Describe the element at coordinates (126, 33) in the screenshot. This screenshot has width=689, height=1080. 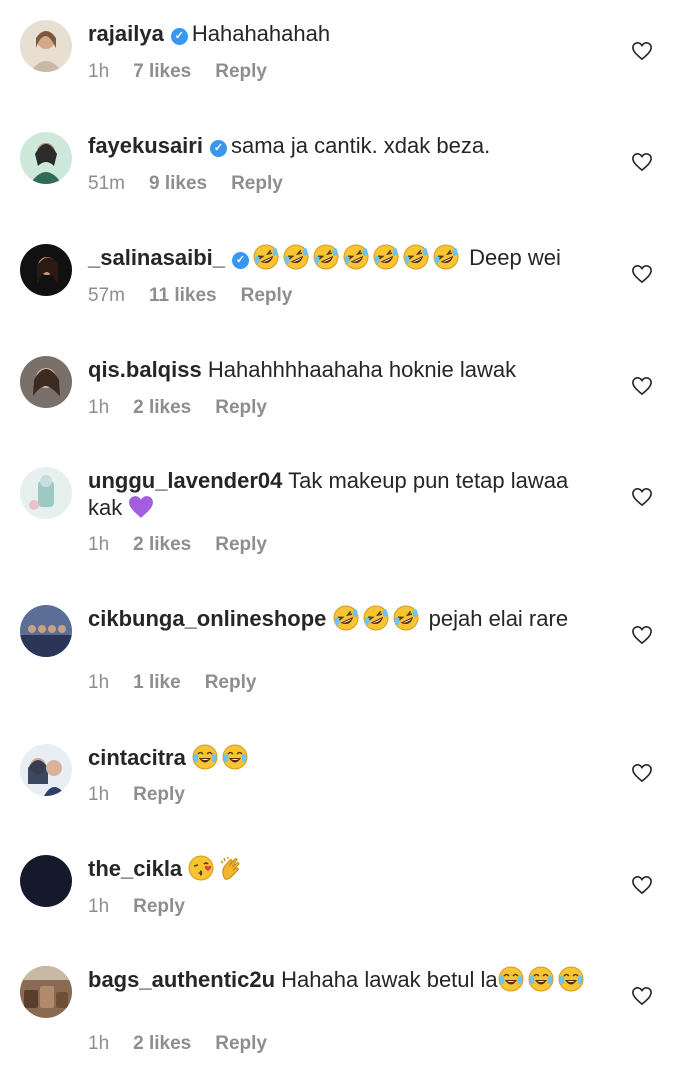
I see `comment-username: rajailya` at that location.